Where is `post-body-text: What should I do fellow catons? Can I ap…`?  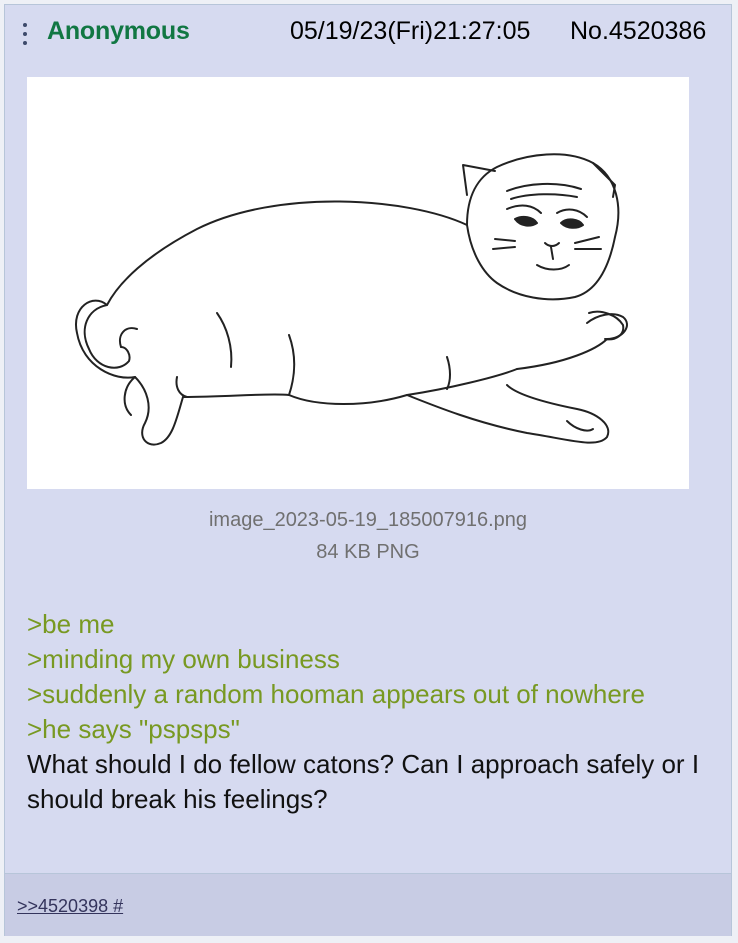 post-body-text: What should I do fellow catons? Can I ap… is located at coordinates (363, 781).